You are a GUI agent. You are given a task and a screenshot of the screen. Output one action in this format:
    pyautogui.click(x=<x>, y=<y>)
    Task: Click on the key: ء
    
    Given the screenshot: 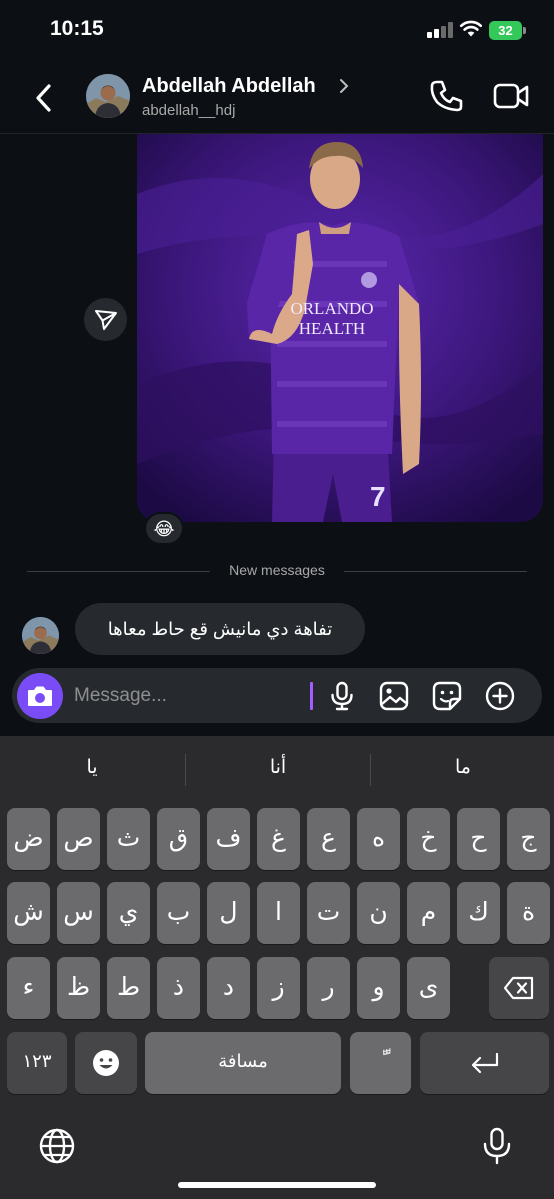 What is the action you would take?
    pyautogui.click(x=28, y=988)
    